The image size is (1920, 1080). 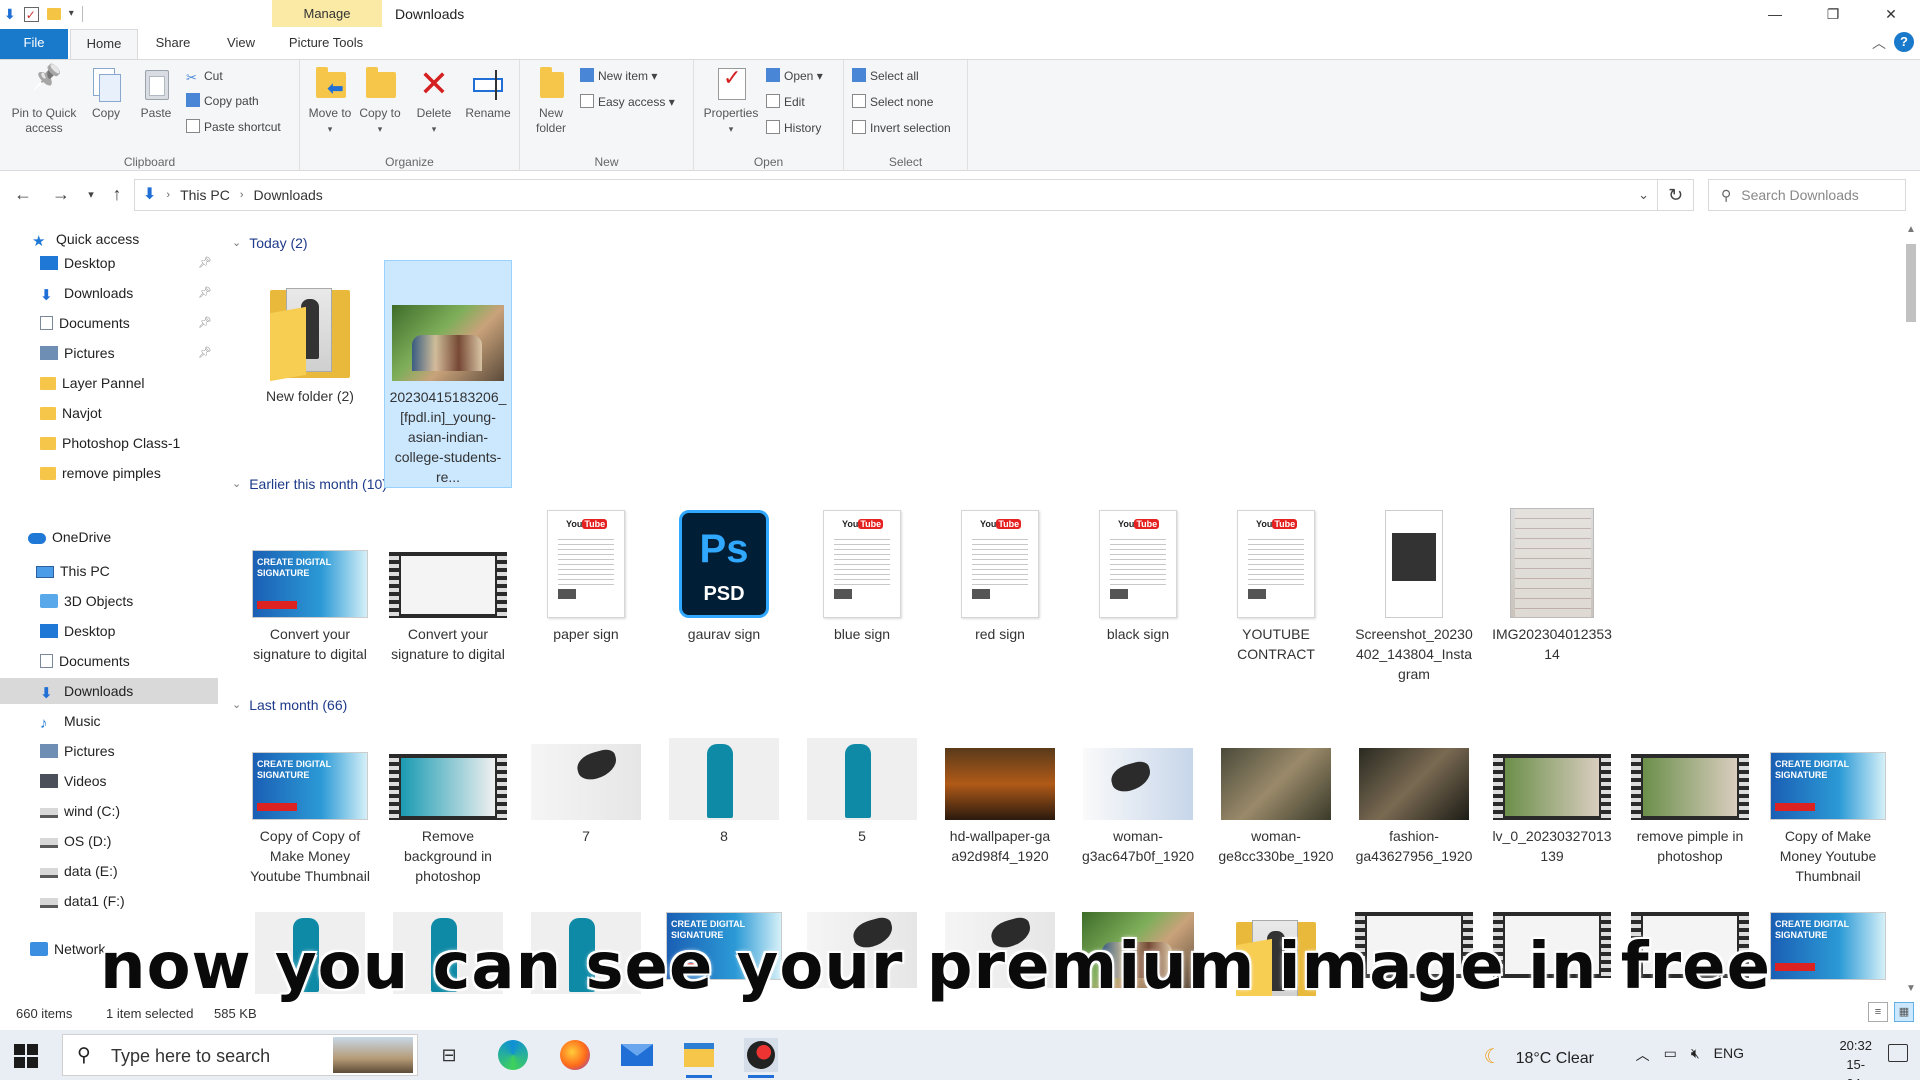 I want to click on windows-start-icon, so click(x=26, y=1056).